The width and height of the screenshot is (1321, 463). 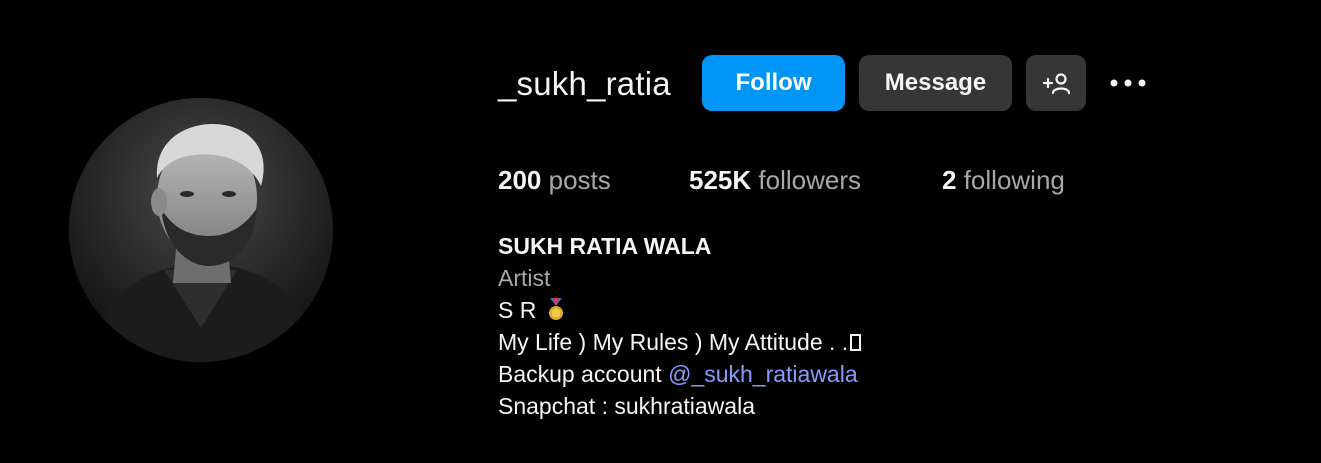 What do you see at coordinates (605, 246) in the screenshot?
I see `profile-full-name: SUKH RATIA WALA` at bounding box center [605, 246].